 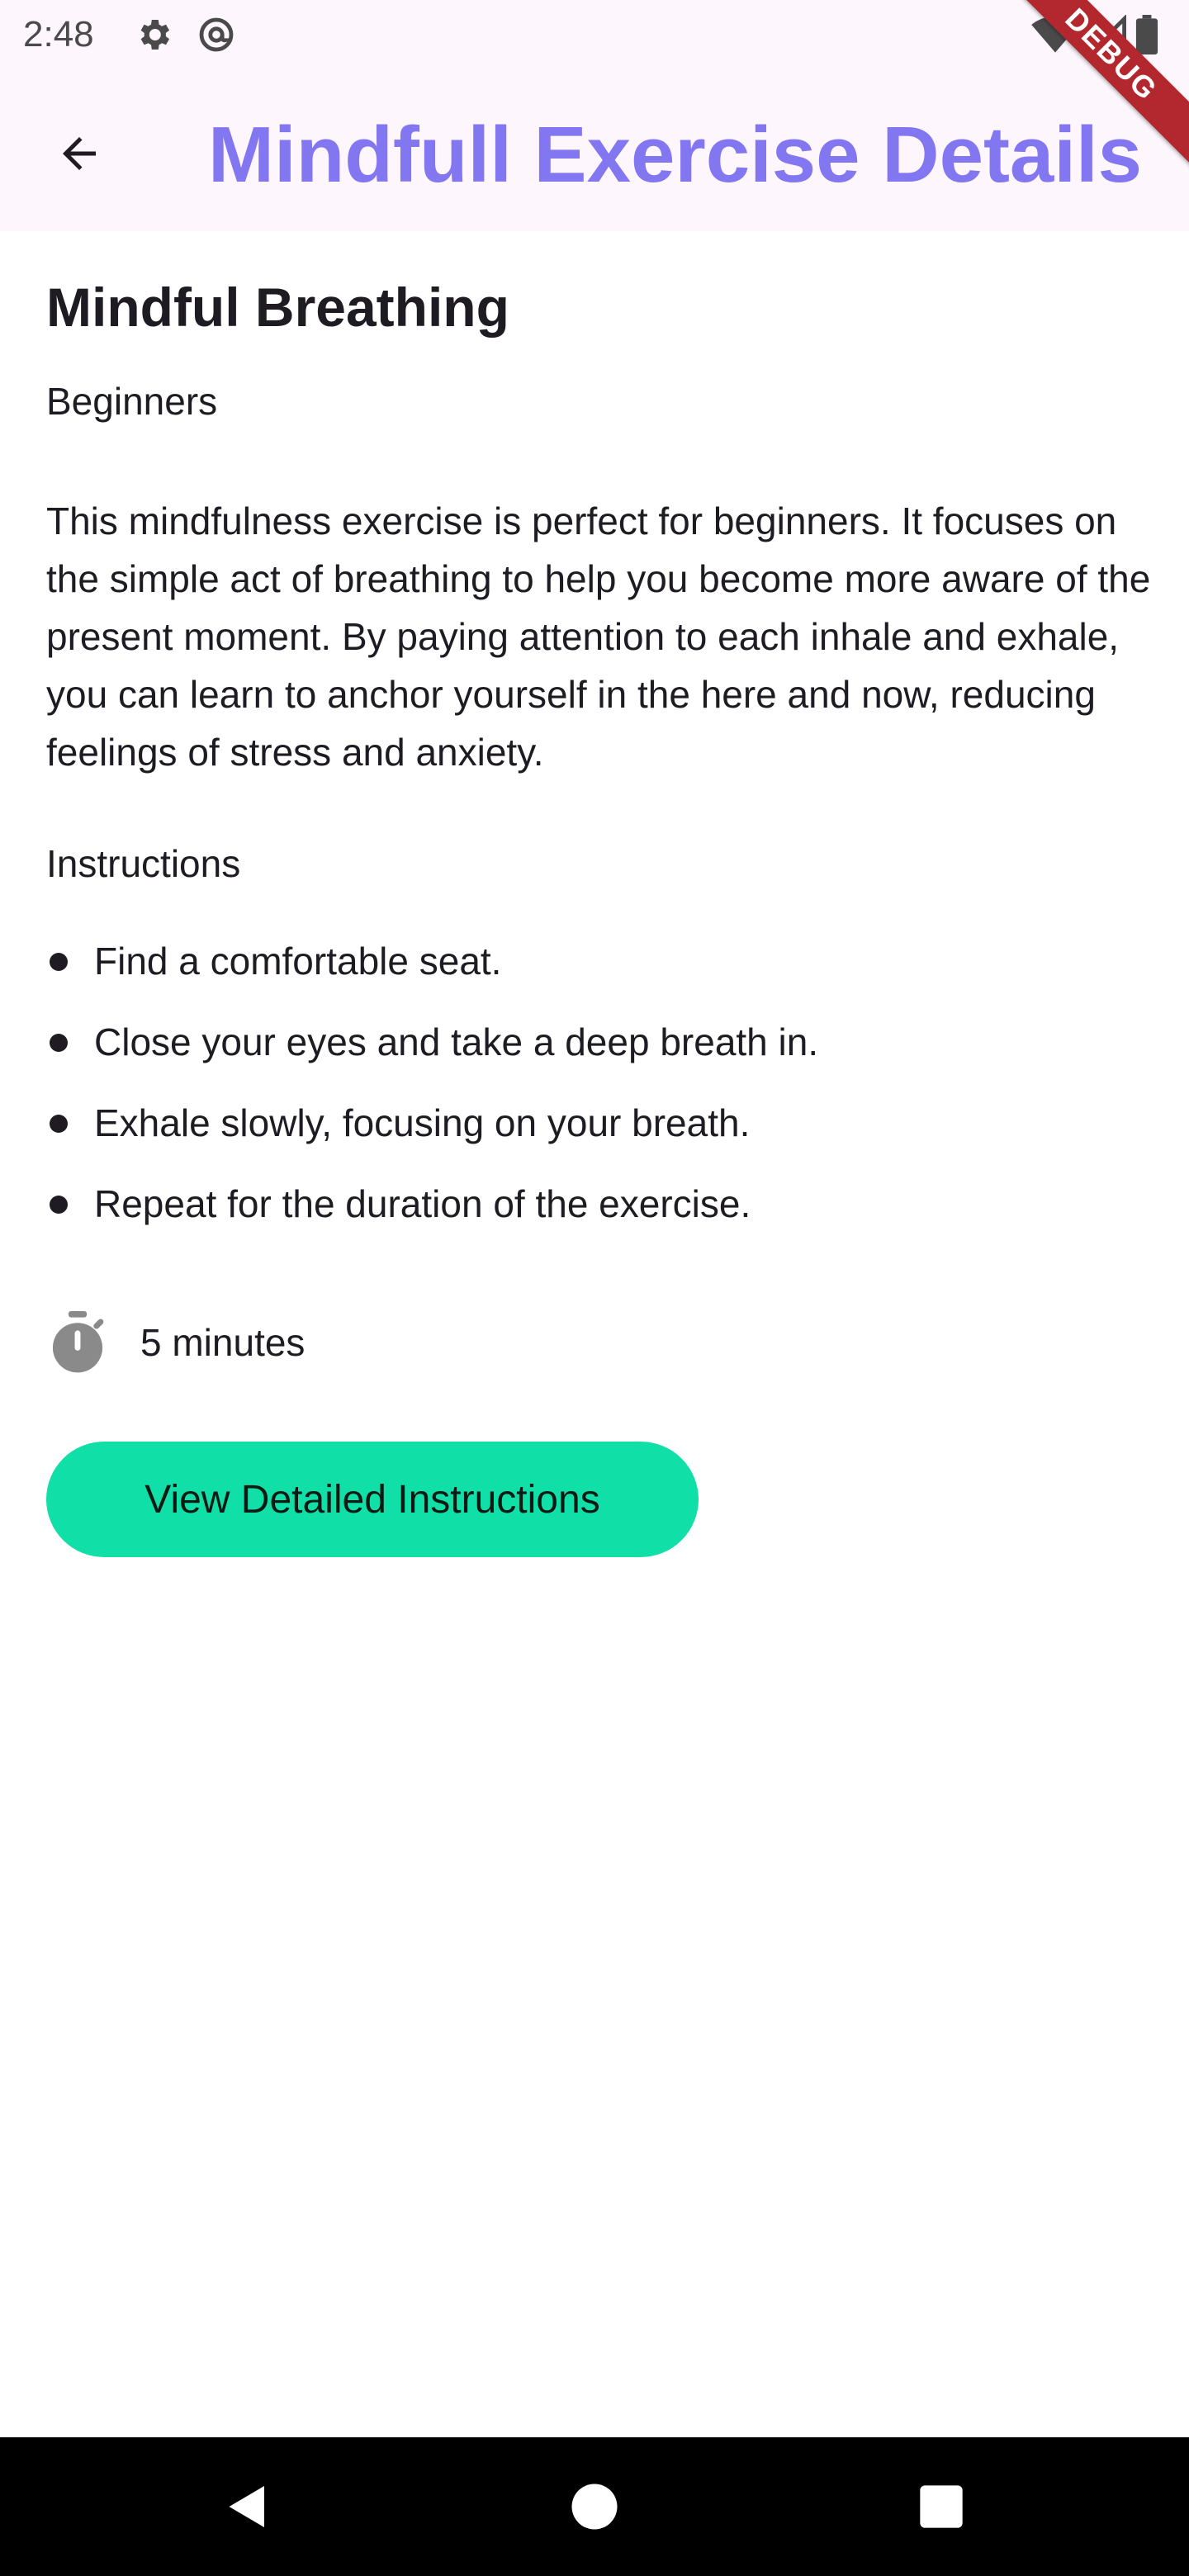 I want to click on navigation-bar, so click(x=594, y=2506).